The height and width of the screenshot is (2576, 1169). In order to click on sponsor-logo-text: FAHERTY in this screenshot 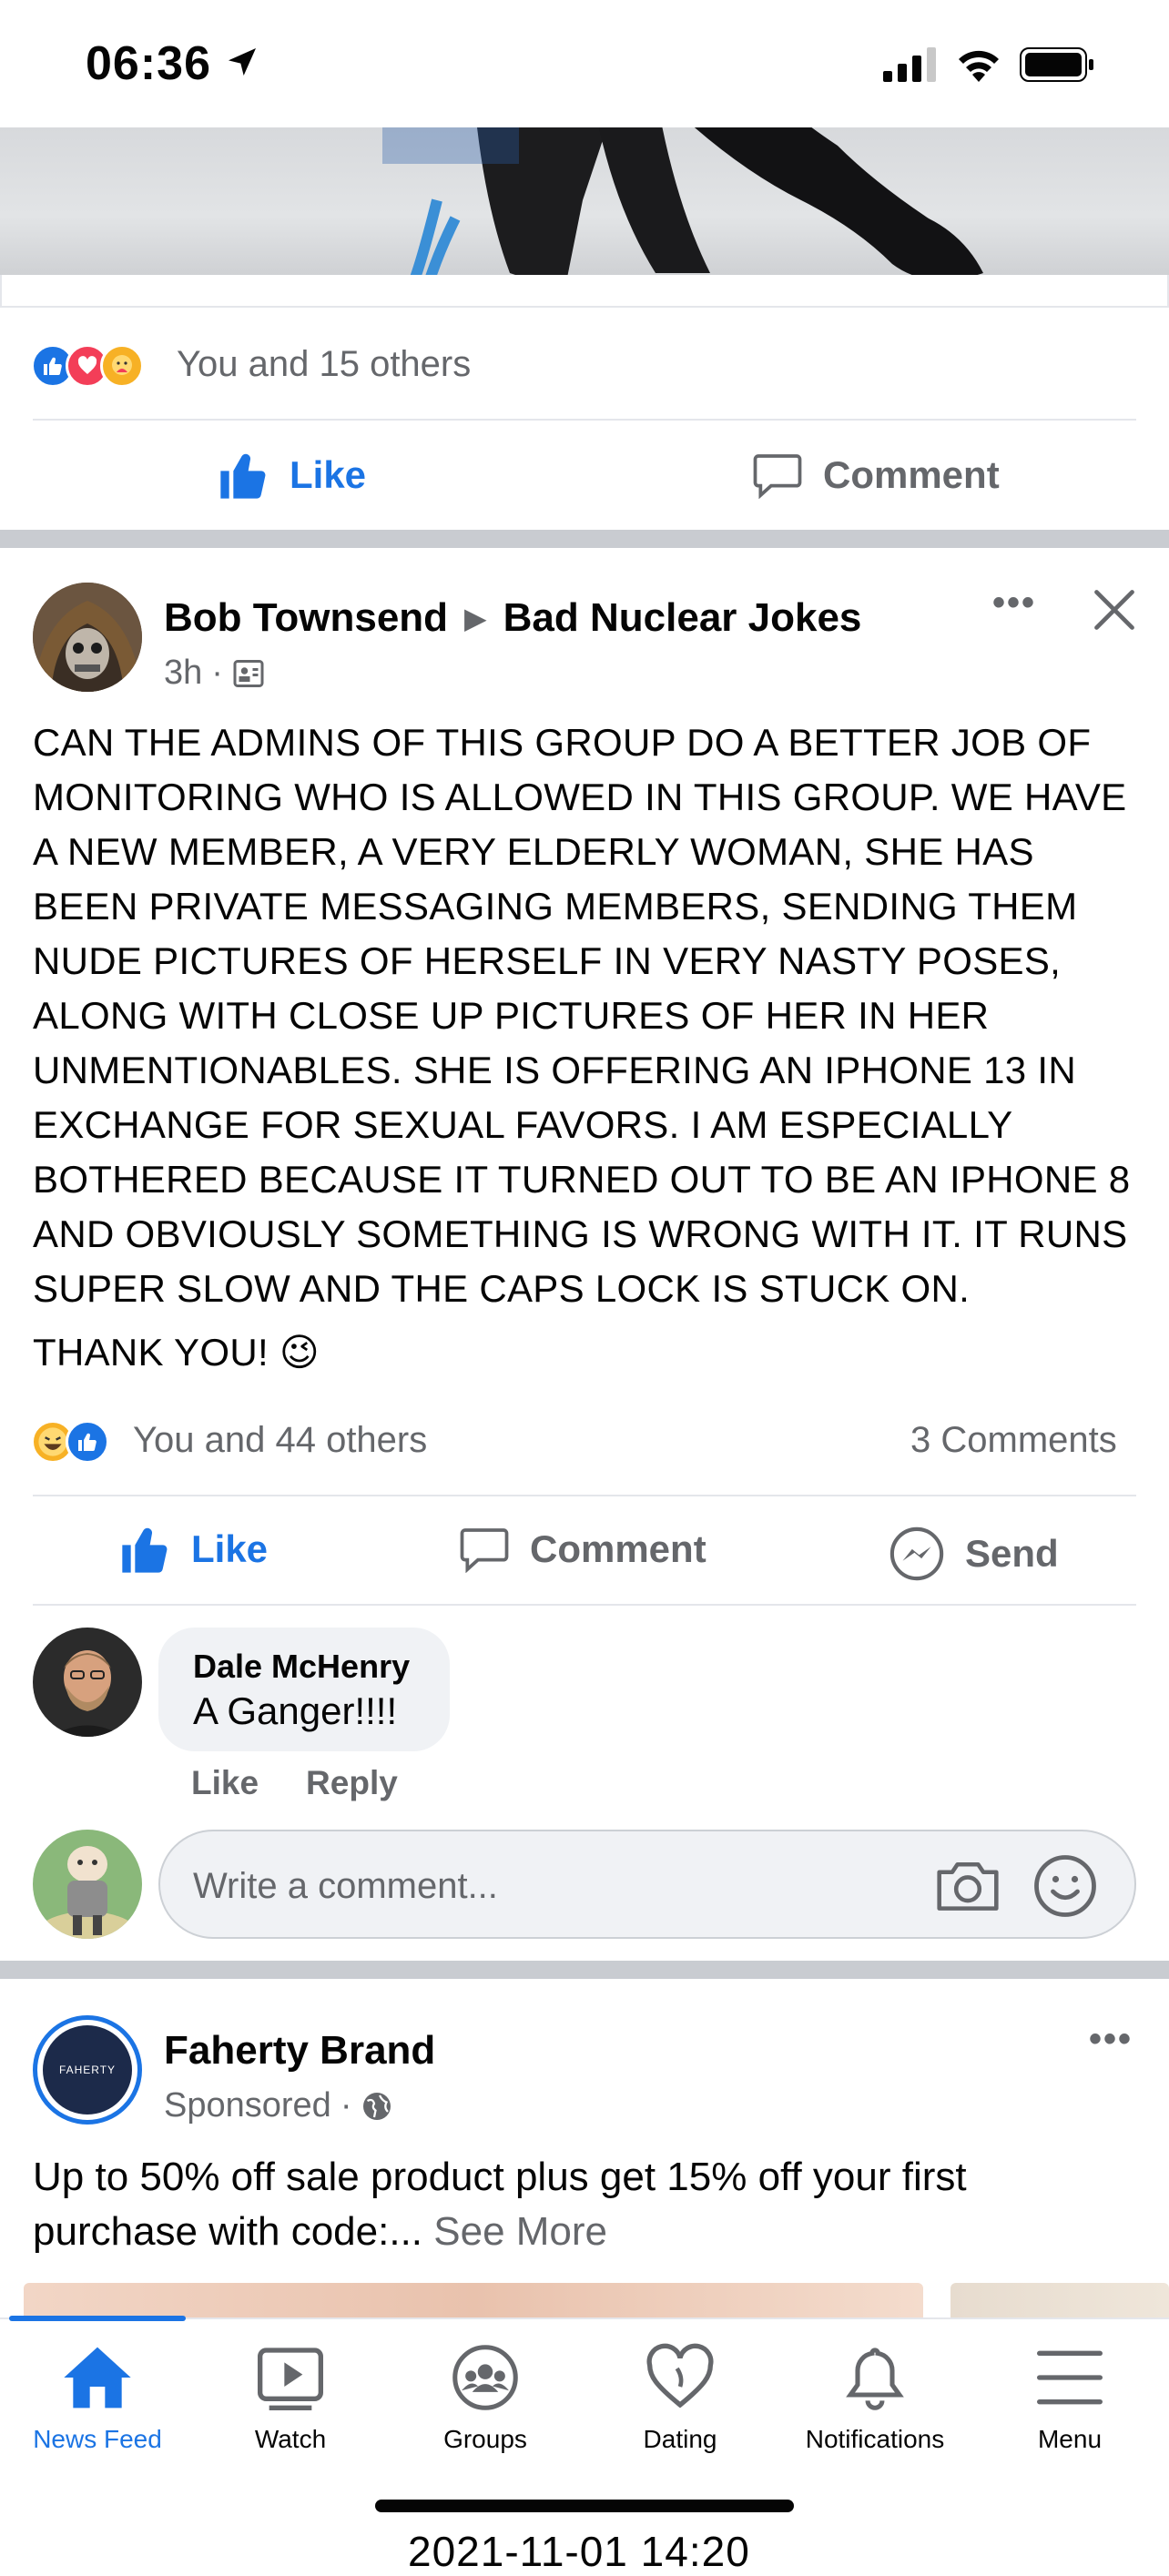, I will do `click(87, 2070)`.